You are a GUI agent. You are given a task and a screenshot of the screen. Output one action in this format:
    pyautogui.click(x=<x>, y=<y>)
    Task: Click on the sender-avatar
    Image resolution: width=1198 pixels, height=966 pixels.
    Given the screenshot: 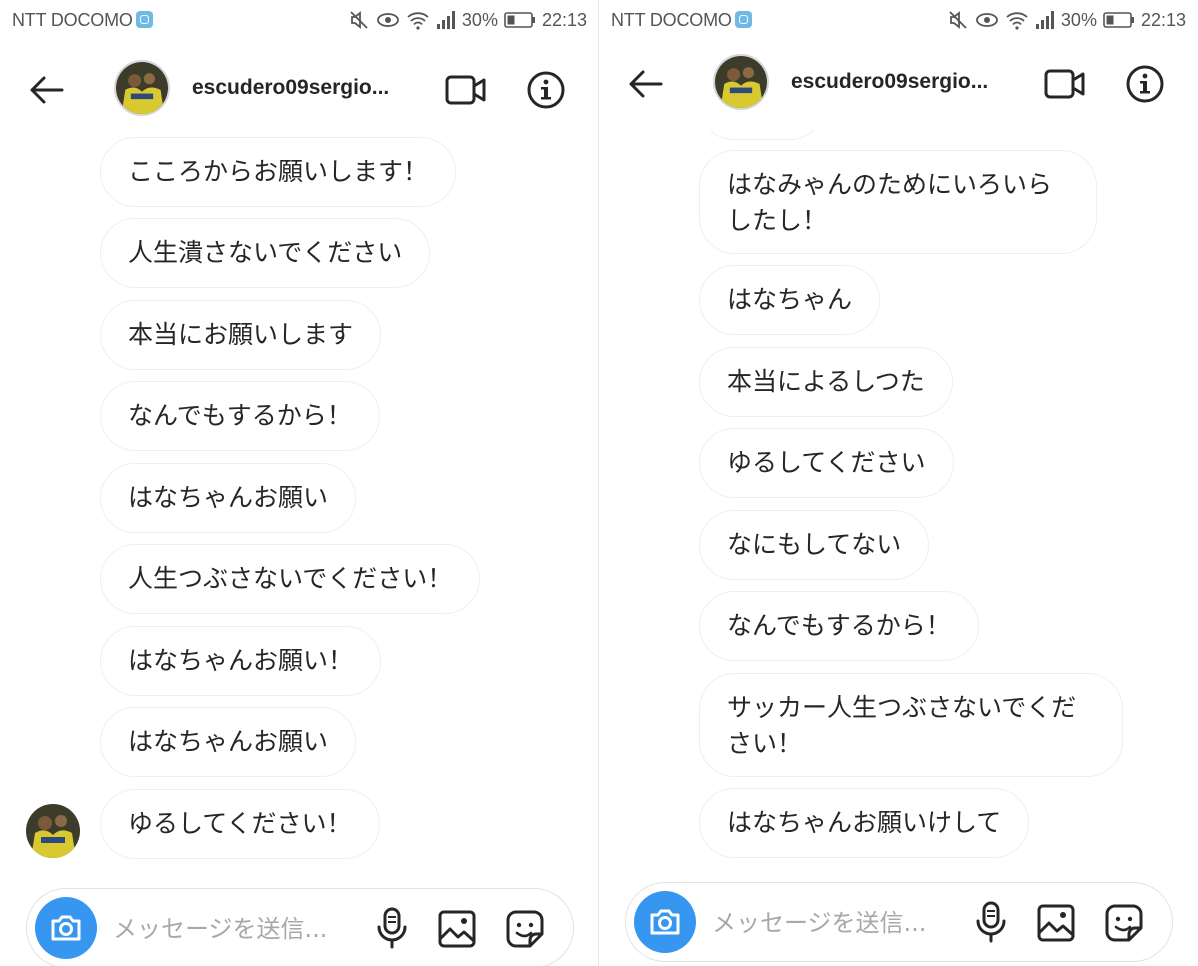 What is the action you would take?
    pyautogui.click(x=53, y=831)
    